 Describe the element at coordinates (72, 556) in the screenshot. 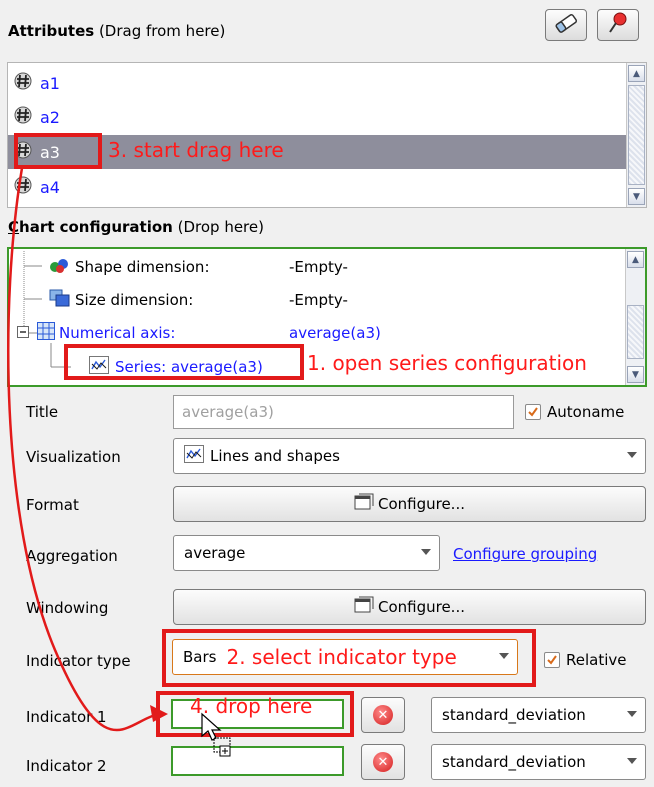

I see `aggregation-label: Aggregation` at that location.